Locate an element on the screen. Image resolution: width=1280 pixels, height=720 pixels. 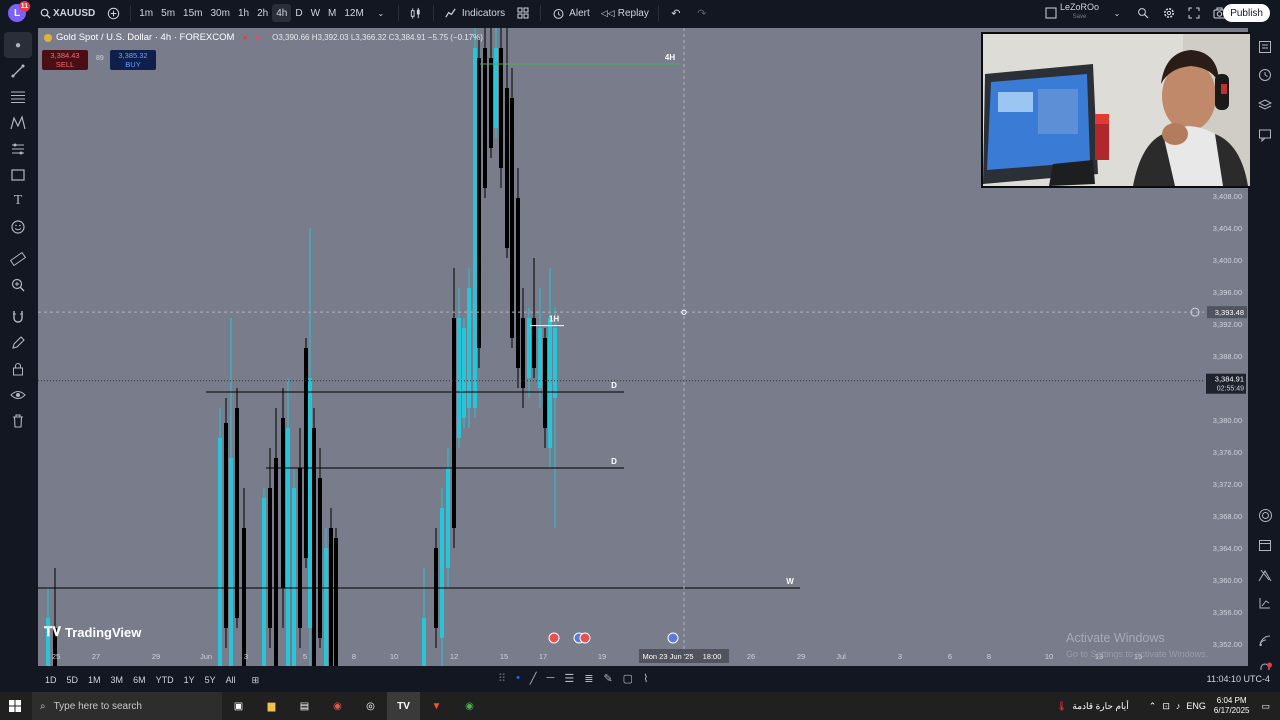
weather-text: أيام حارة قادمة is located at coordinates (1100, 706).